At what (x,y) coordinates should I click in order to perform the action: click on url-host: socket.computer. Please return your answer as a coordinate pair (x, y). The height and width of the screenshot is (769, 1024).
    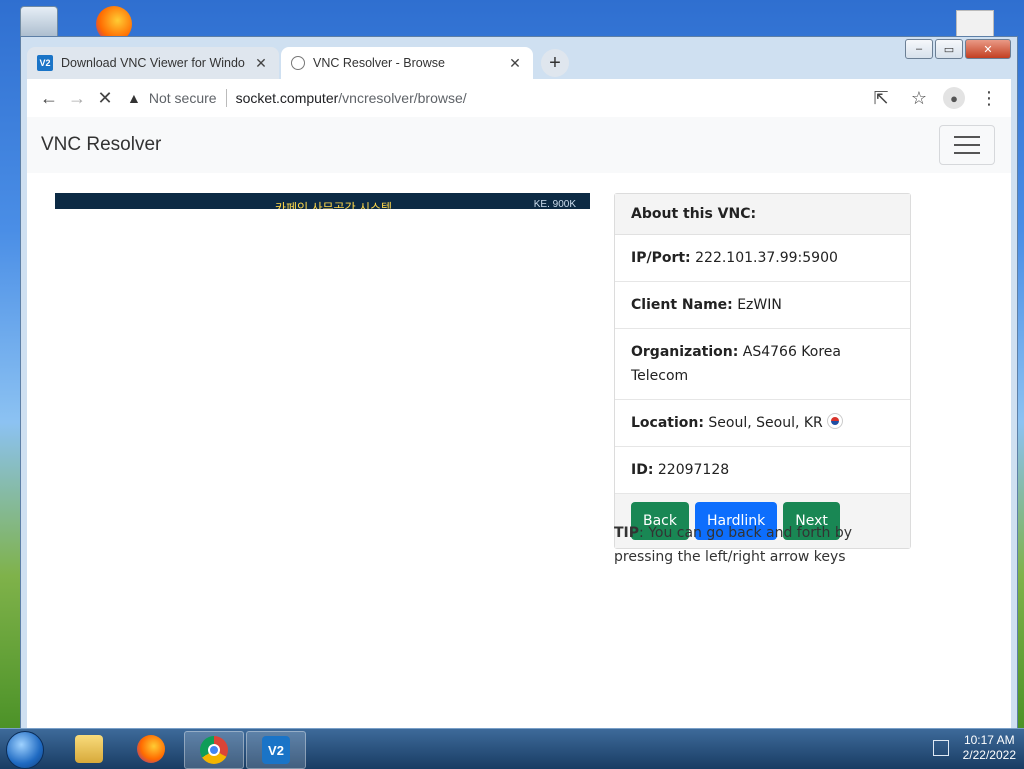
    Looking at the image, I should click on (287, 98).